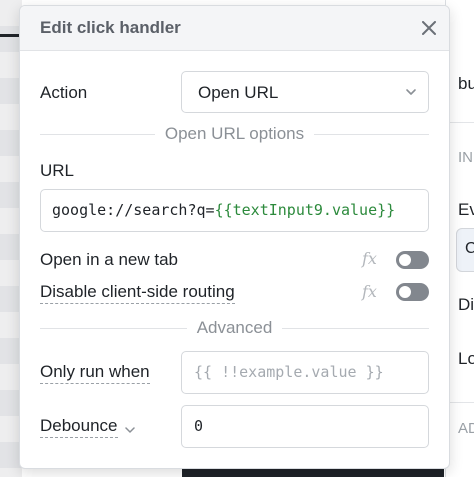 The image size is (474, 477). What do you see at coordinates (109, 259) in the screenshot?
I see `open-new-tab-label: Open in a new tab` at bounding box center [109, 259].